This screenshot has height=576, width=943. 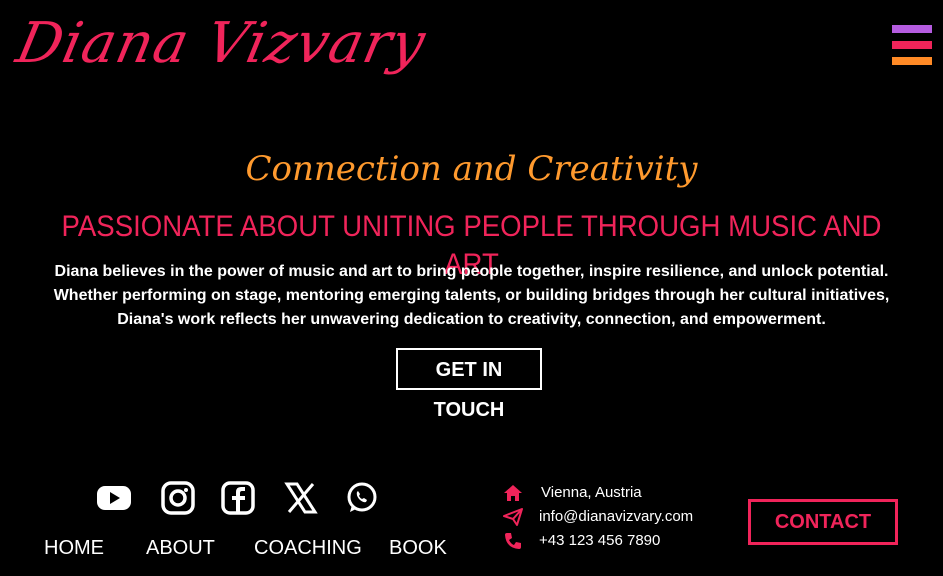 I want to click on nav-home-link: HOME, so click(x=74, y=548).